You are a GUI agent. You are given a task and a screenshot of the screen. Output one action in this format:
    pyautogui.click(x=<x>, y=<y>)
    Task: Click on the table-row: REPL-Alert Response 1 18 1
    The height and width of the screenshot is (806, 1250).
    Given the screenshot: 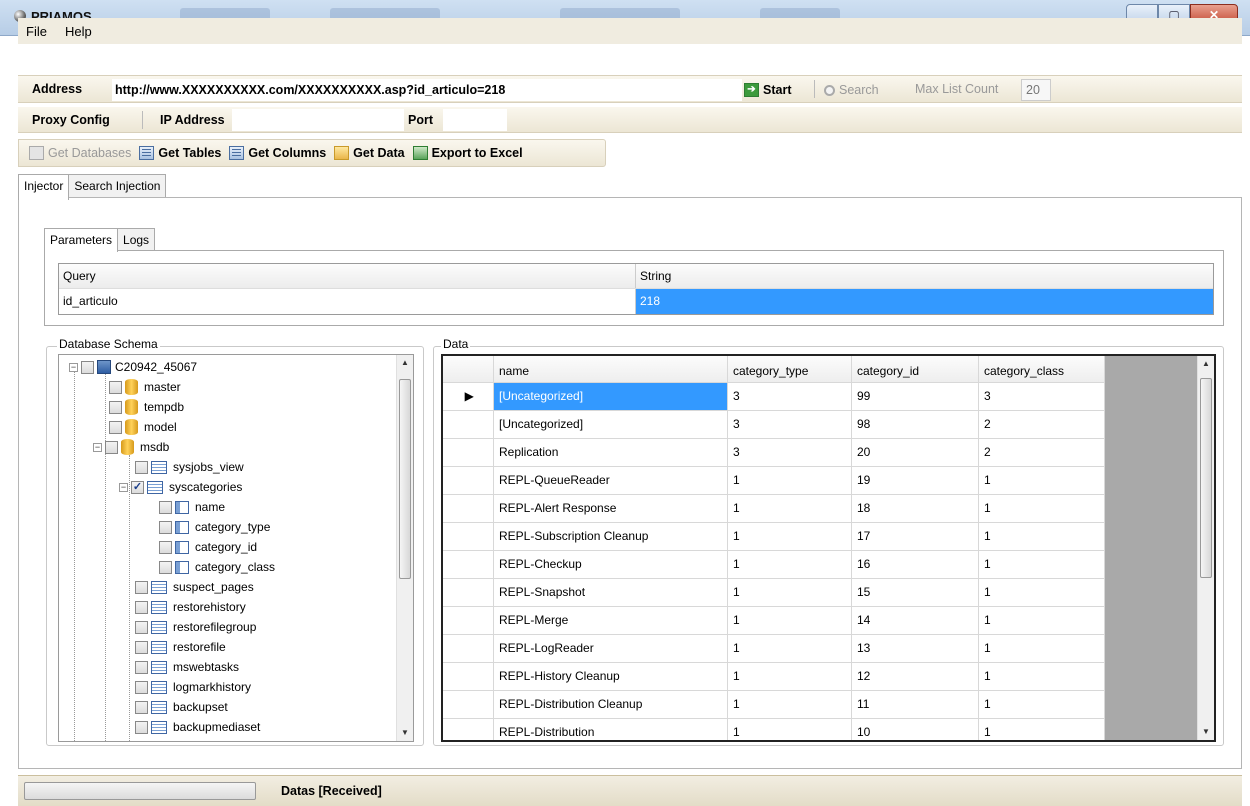 What is the action you would take?
    pyautogui.click(x=774, y=509)
    